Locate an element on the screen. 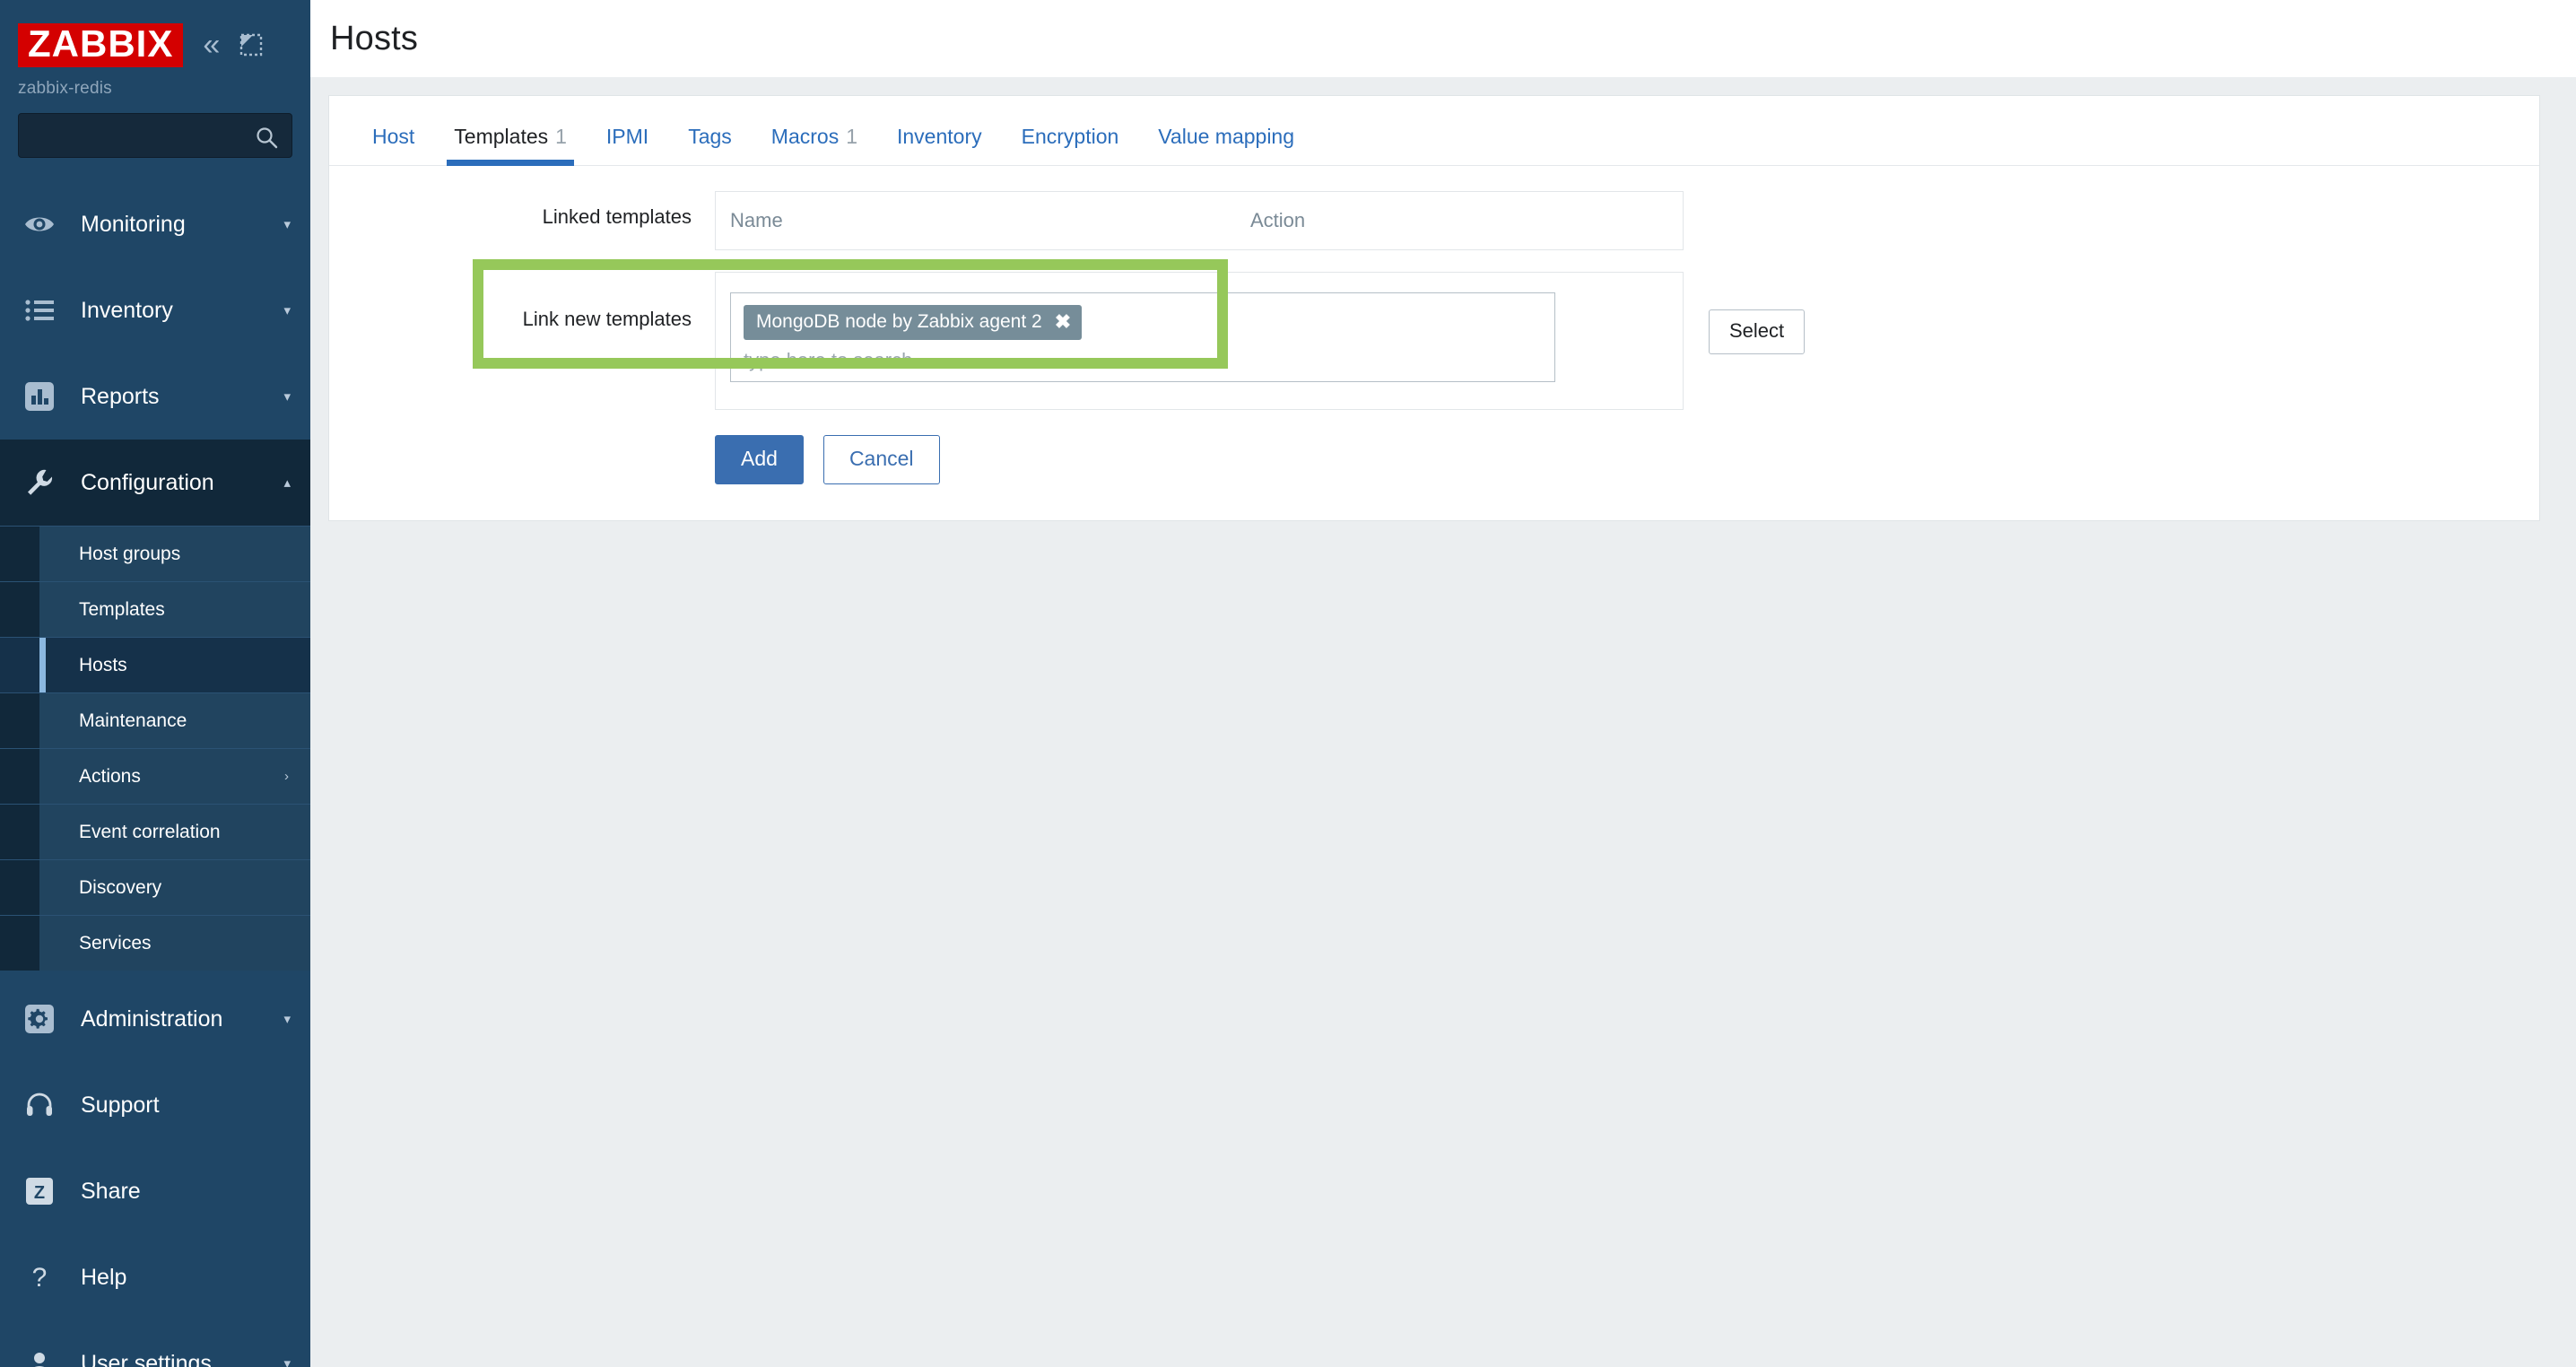 The width and height of the screenshot is (2576, 1367). sidebar-item-templates: Templates is located at coordinates (155, 609).